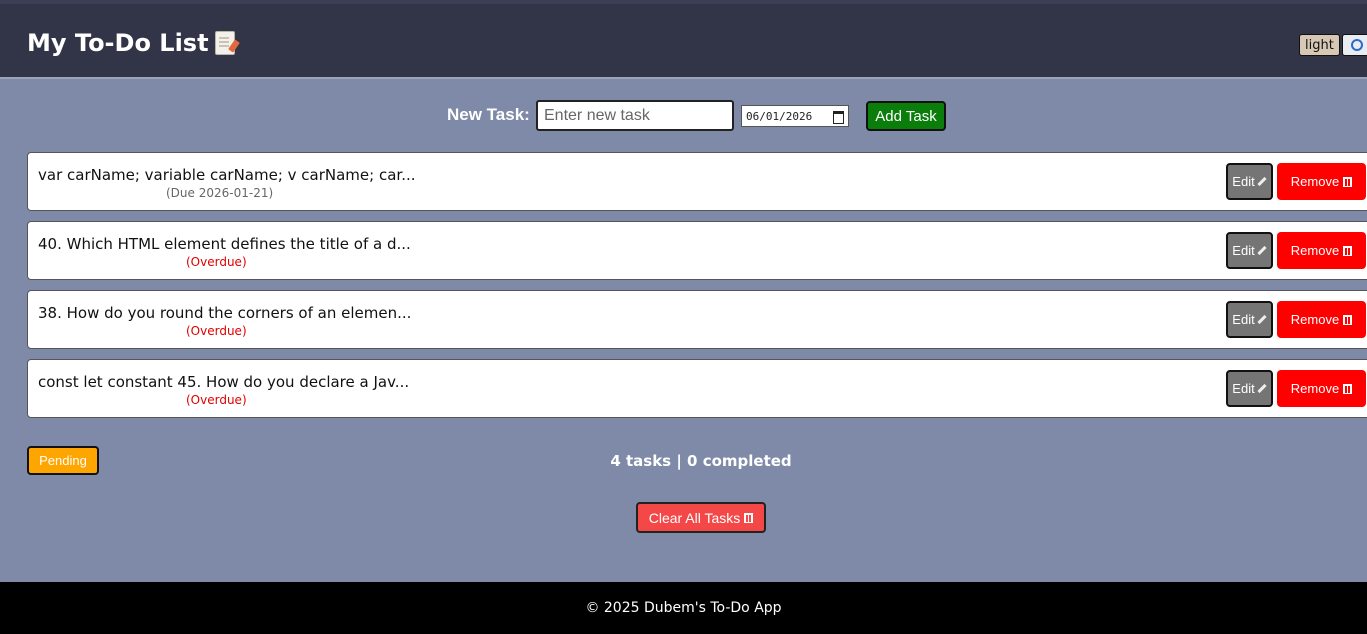 This screenshot has width=1367, height=634. I want to click on search-icon, so click(1354, 45).